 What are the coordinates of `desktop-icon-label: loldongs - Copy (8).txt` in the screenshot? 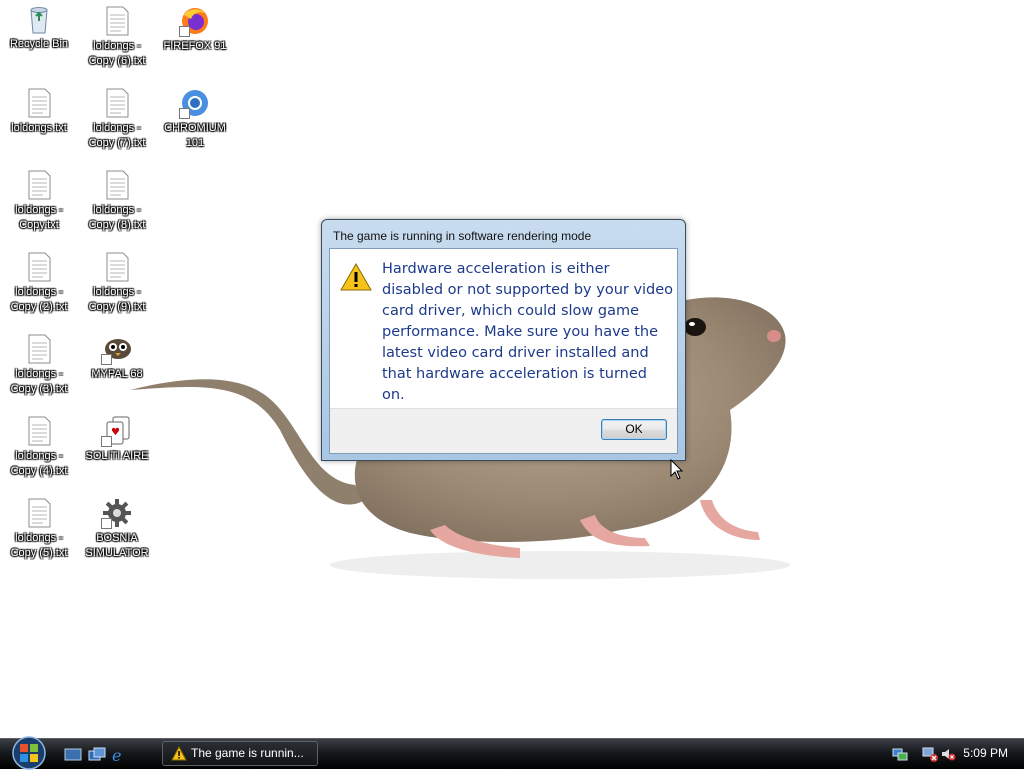 It's located at (117, 217).